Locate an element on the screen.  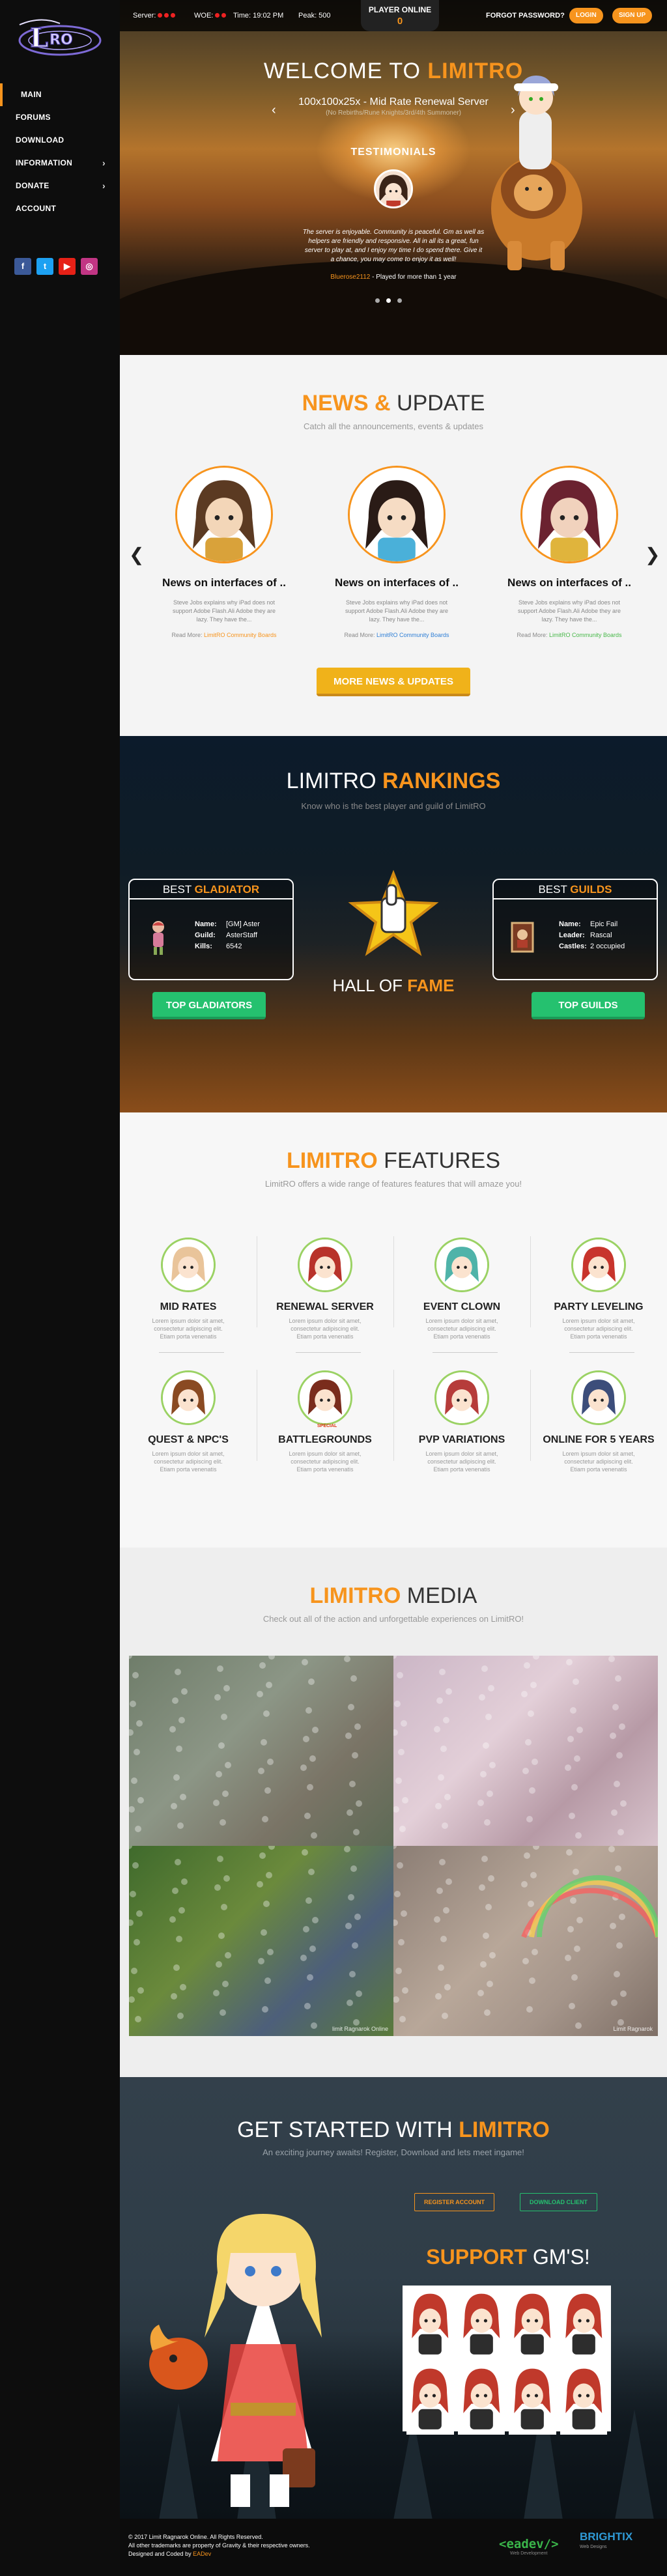
media-title: LIMITRO MEDIA is located at coordinates (393, 1595).